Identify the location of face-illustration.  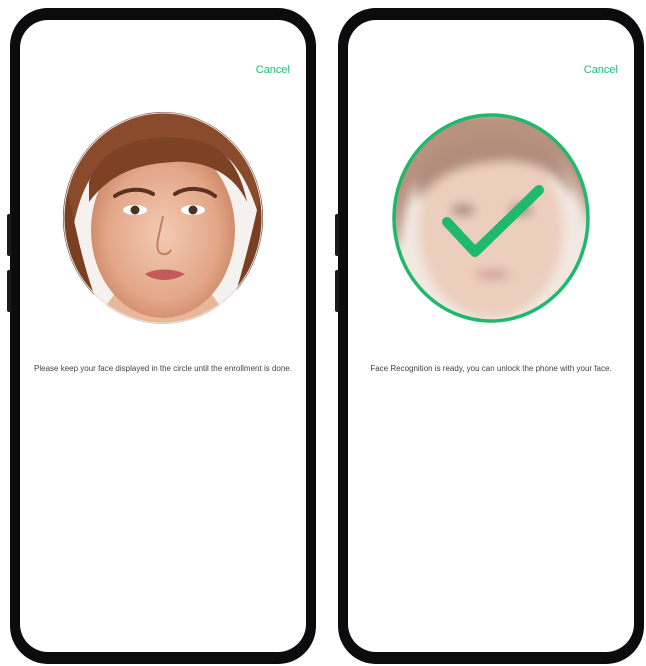
(163, 218).